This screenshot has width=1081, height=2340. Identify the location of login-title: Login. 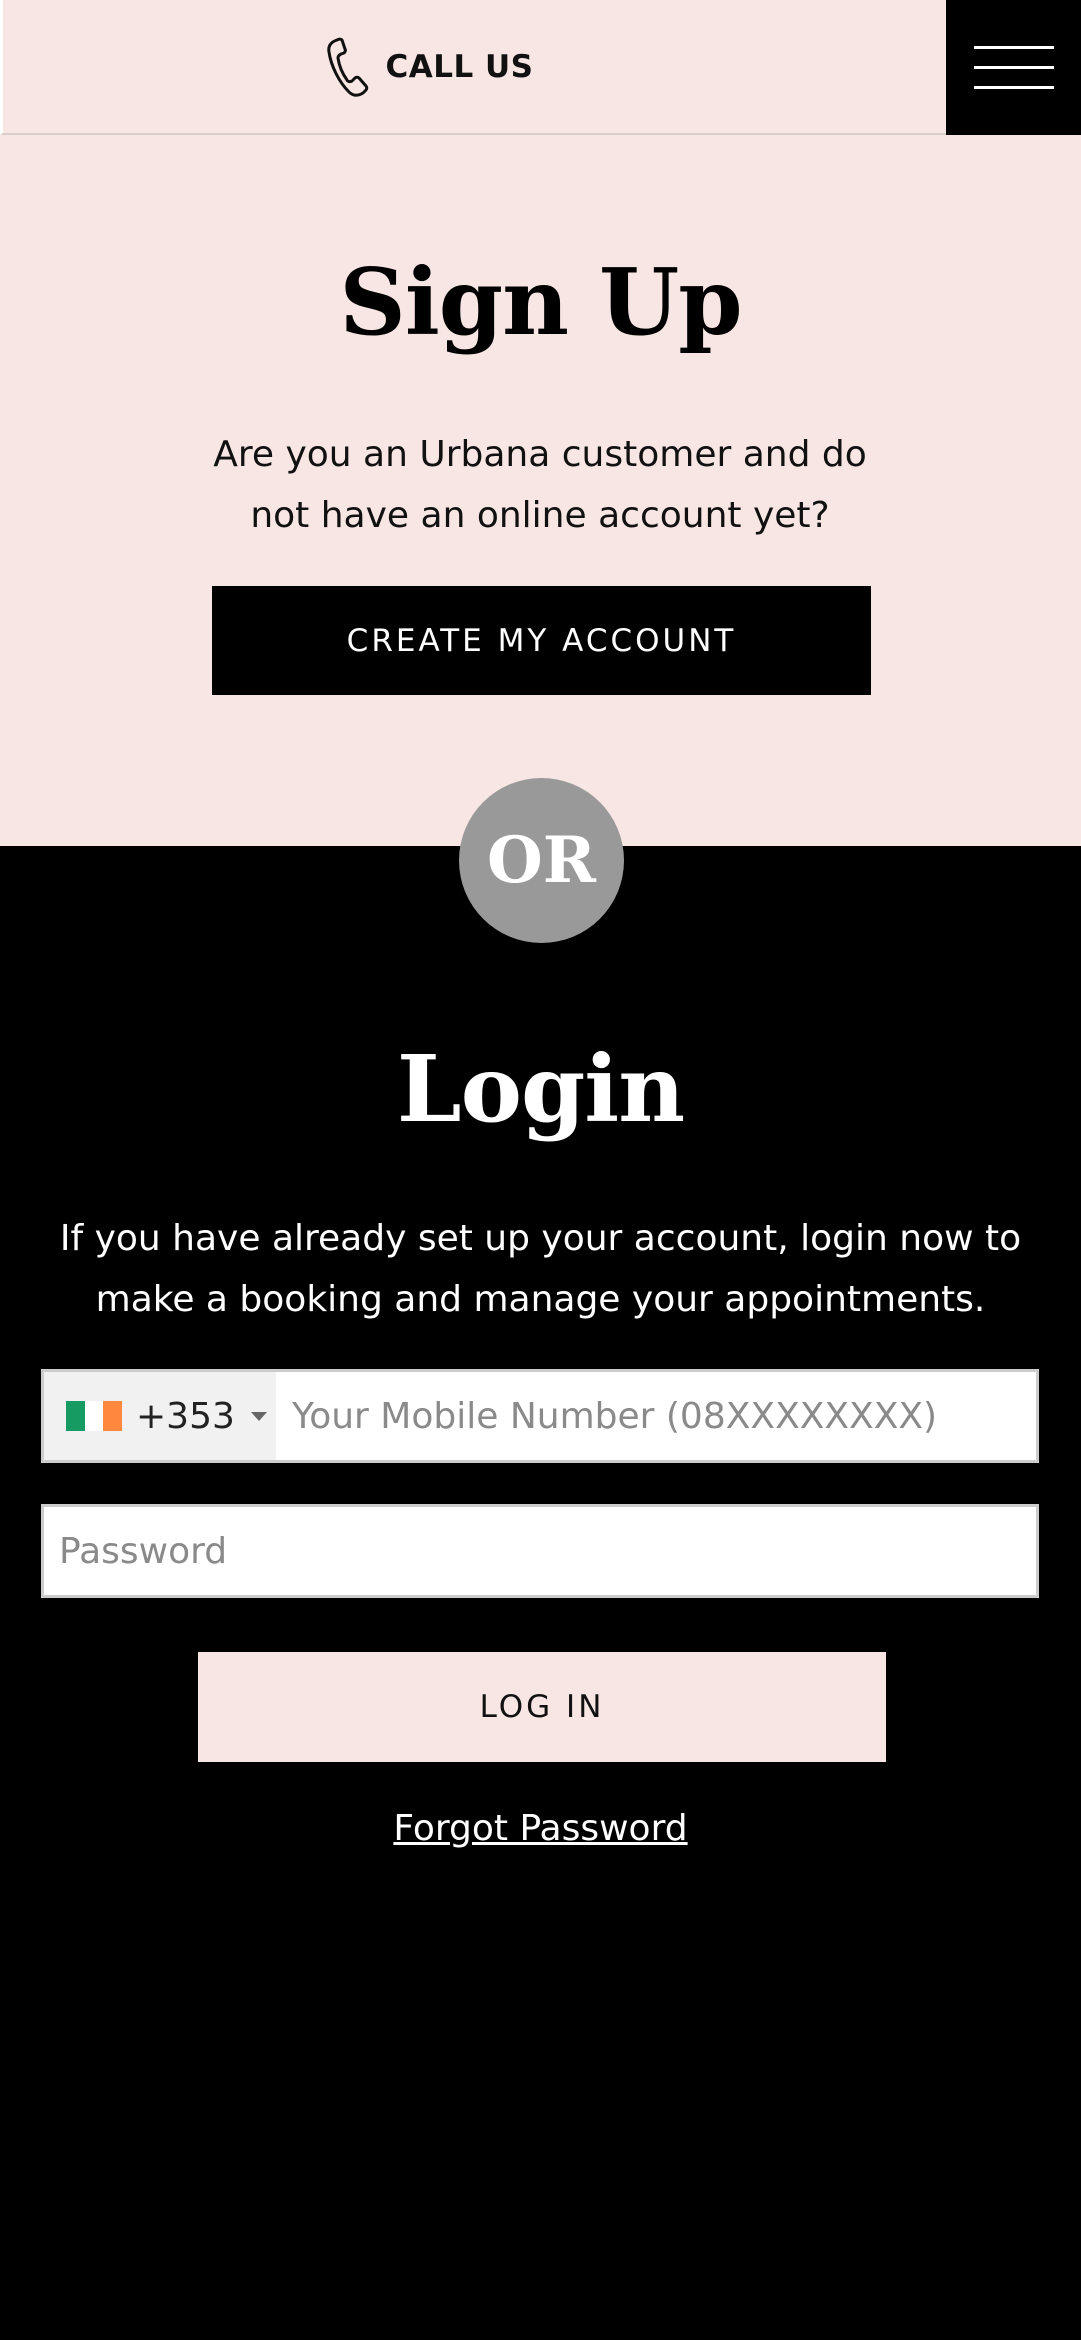
(540, 1089).